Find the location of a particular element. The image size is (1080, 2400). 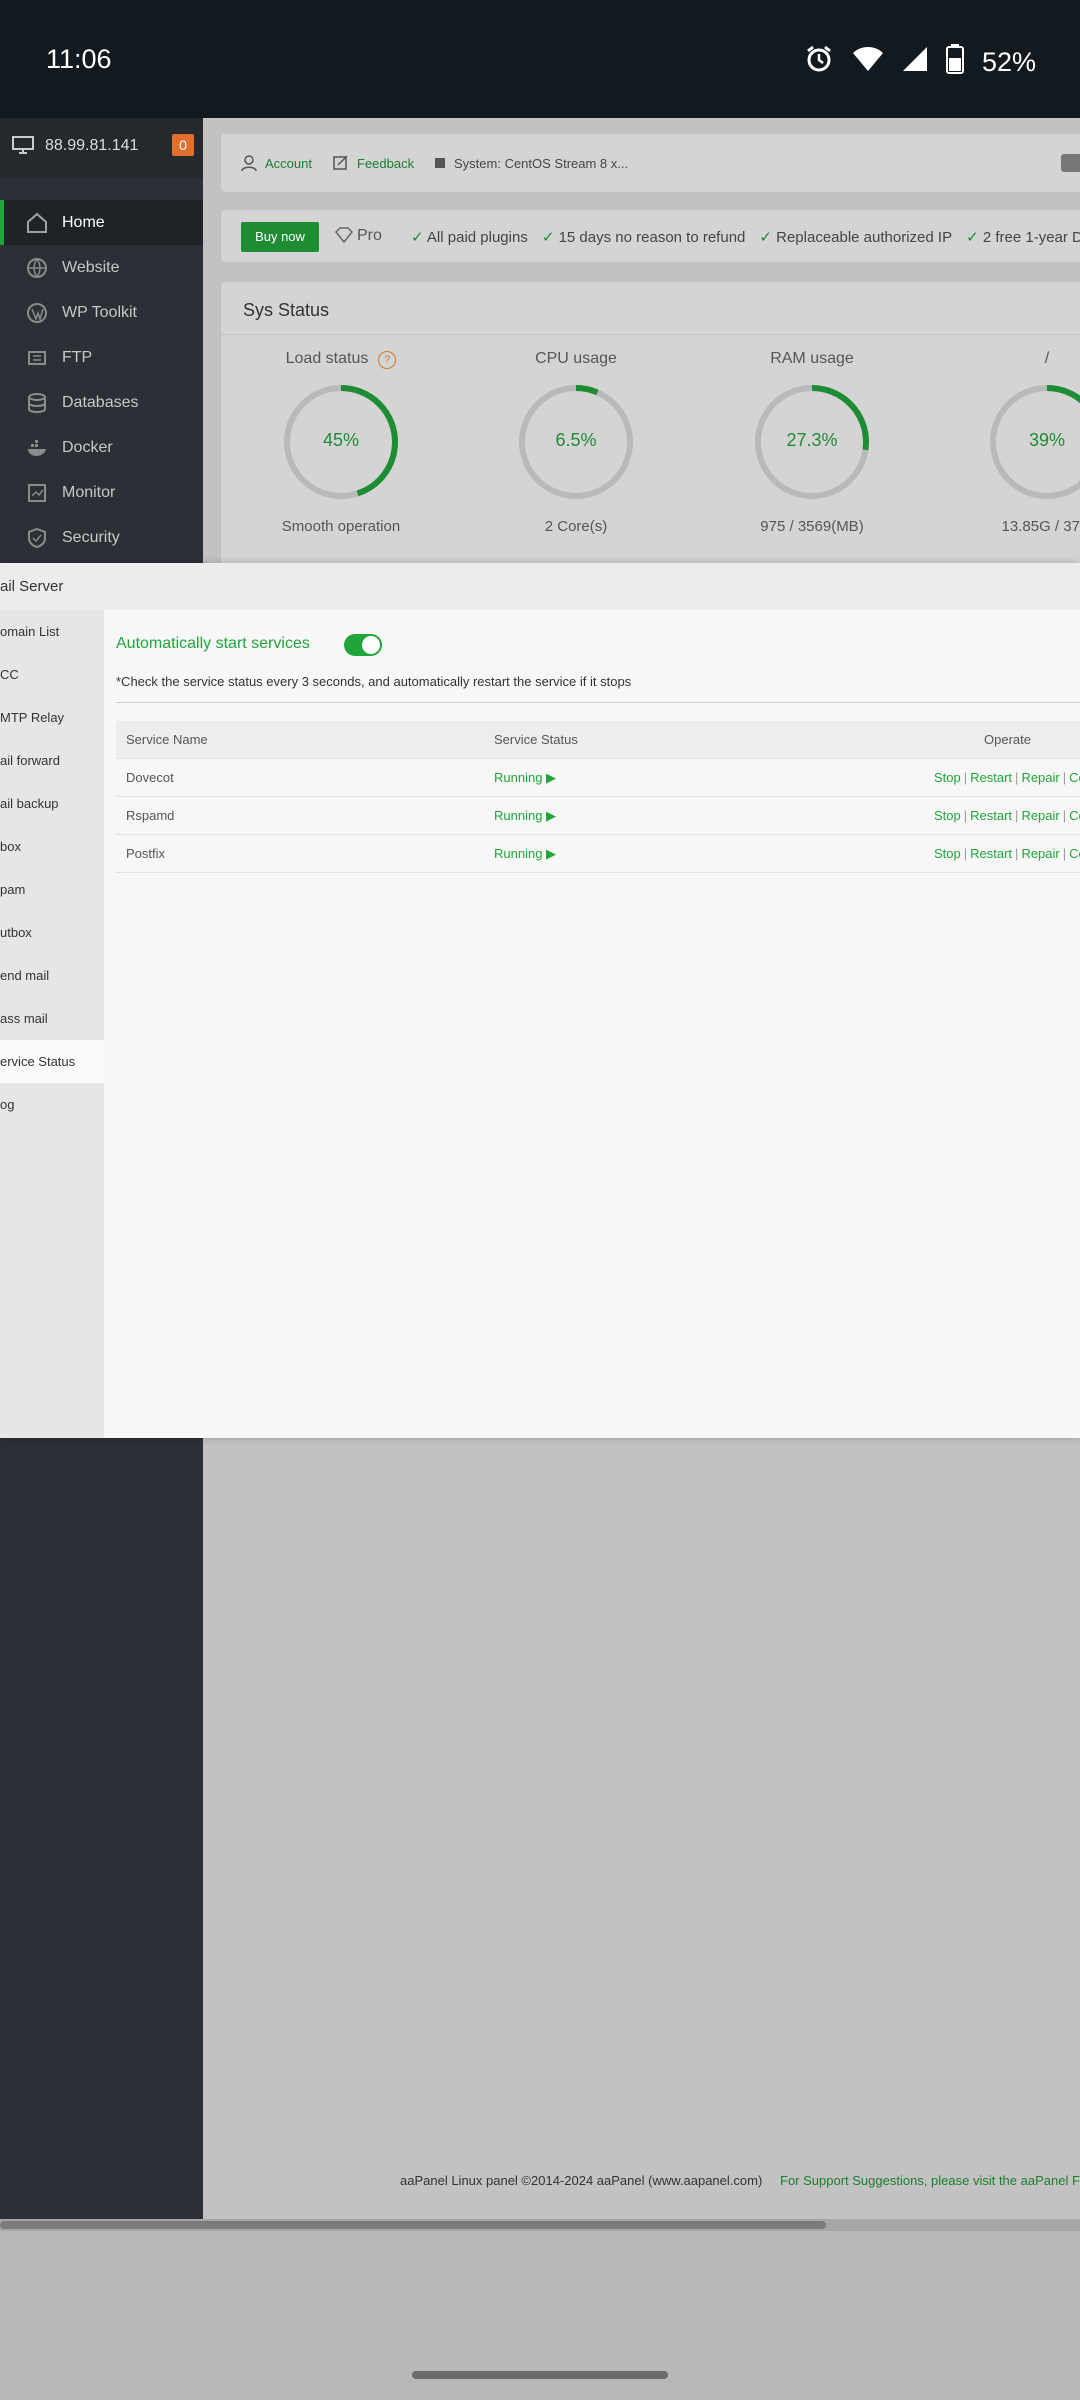

feature-item: ✓ Replaceable authorized IP is located at coordinates (855, 237).